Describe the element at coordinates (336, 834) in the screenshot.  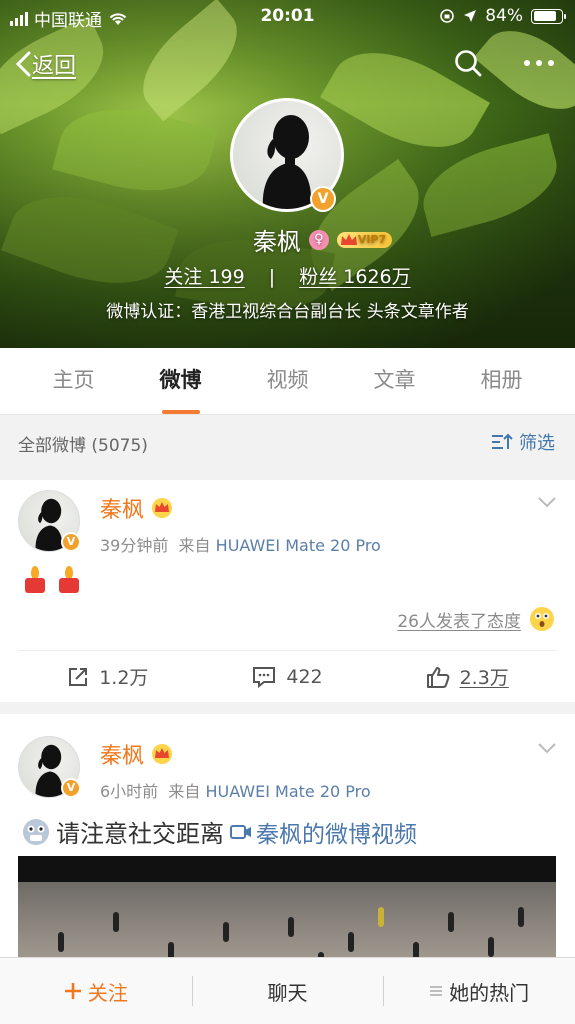
I see `video-link-label: 秦枫的微博视频` at that location.